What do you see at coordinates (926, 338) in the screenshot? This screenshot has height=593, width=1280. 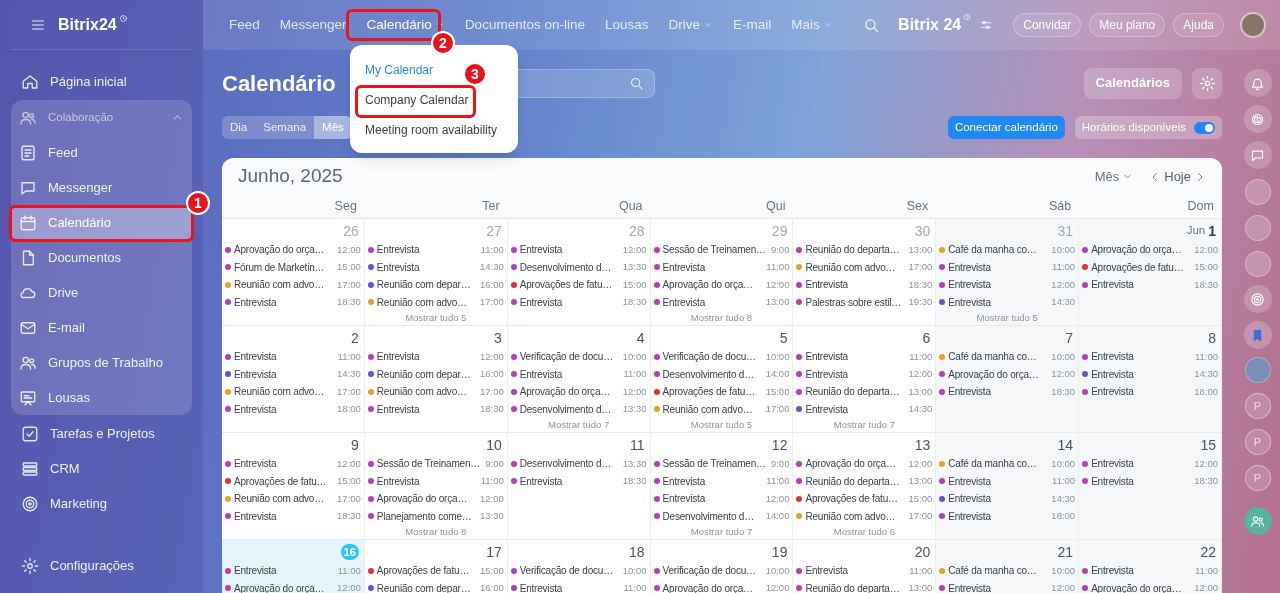 I see `day-number: 6` at bounding box center [926, 338].